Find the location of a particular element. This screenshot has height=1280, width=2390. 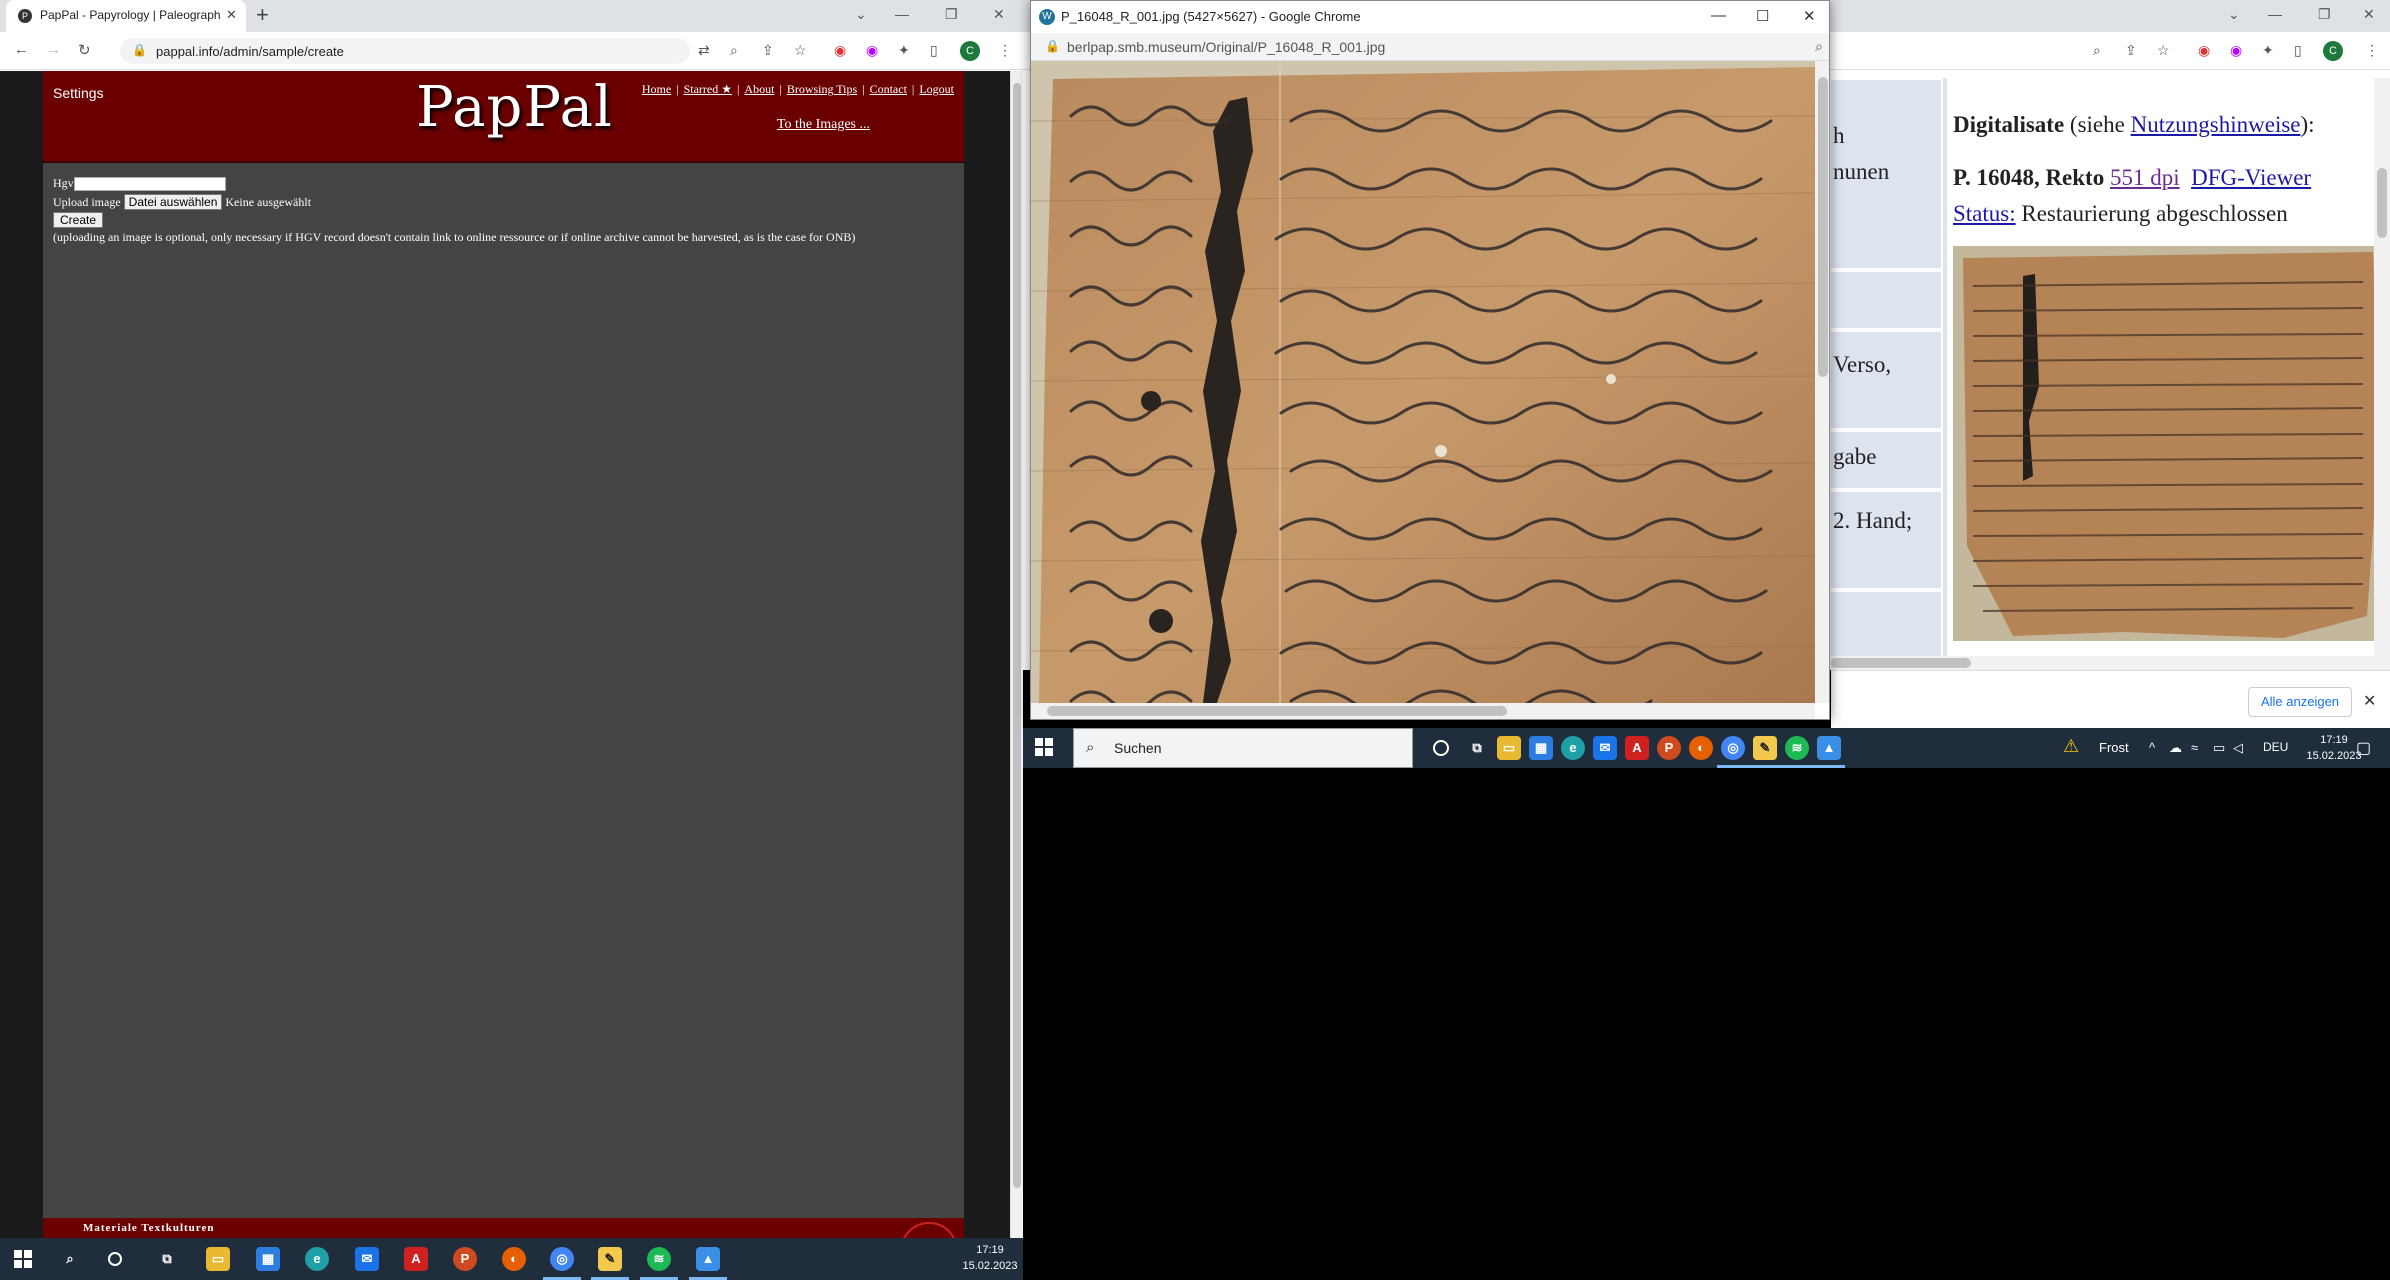

language-indicator: DEU is located at coordinates (2275, 747).